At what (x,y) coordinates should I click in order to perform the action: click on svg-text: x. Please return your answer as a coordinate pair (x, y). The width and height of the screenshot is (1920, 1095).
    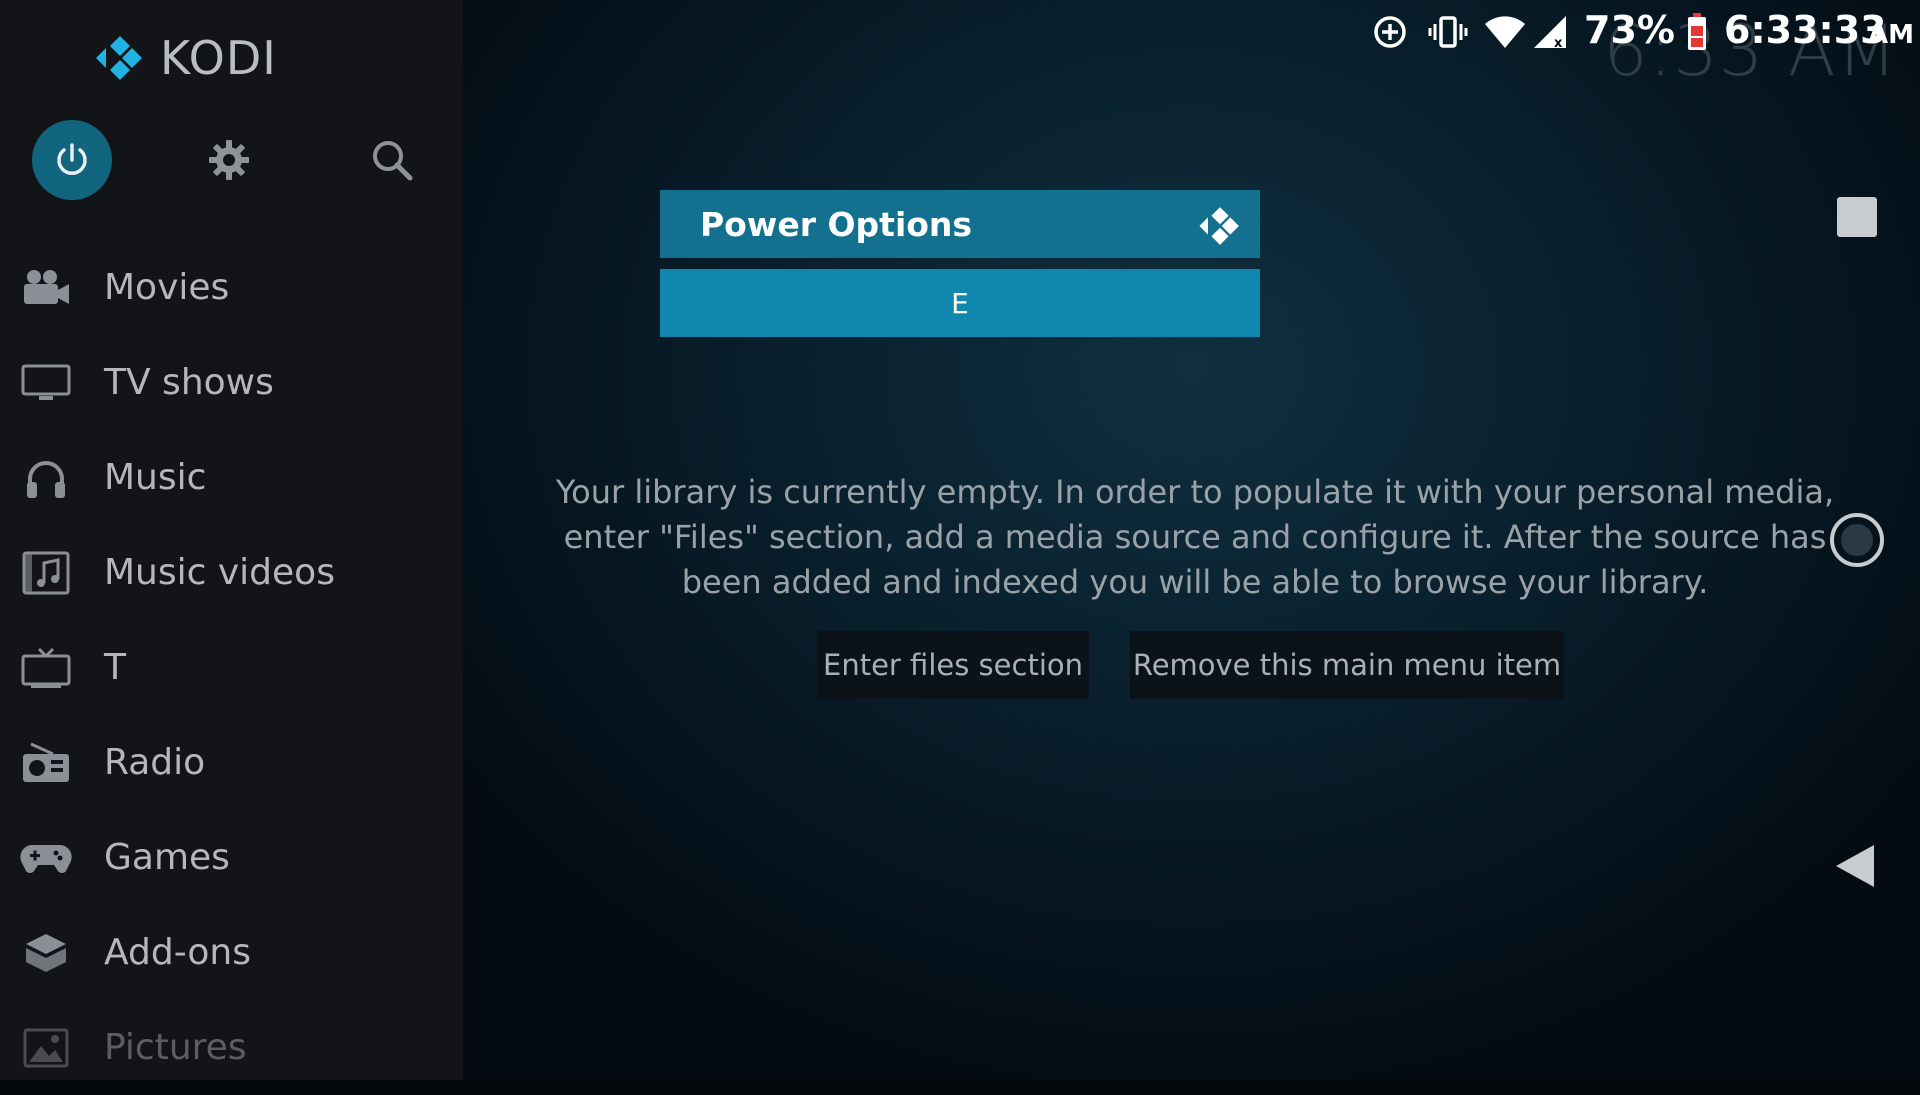
    Looking at the image, I should click on (1558, 43).